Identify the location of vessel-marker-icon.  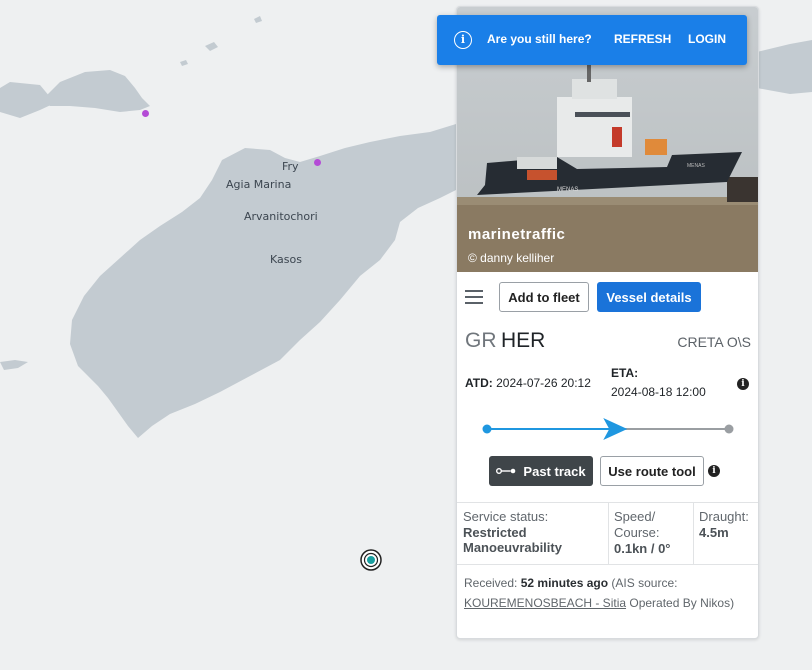
(371, 560).